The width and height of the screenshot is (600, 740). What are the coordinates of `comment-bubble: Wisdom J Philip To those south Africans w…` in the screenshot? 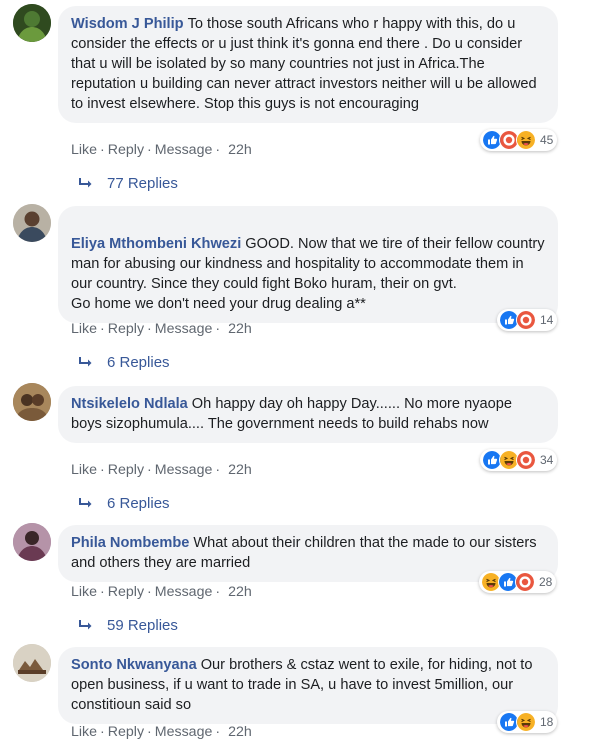 It's located at (308, 64).